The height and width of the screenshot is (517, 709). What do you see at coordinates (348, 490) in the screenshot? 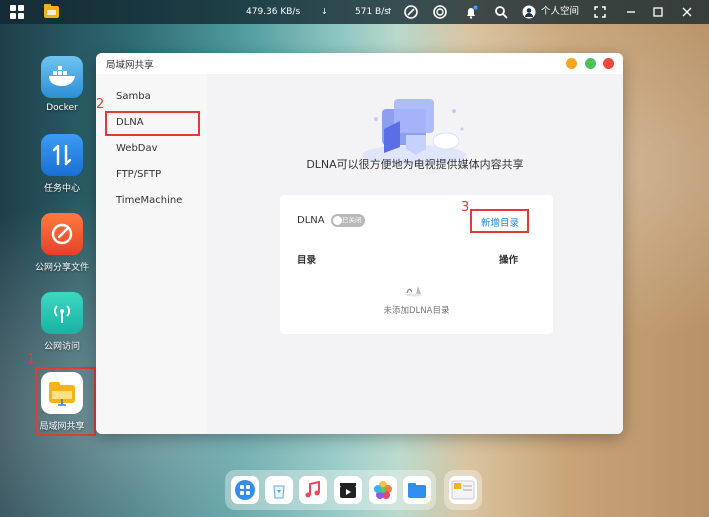
I see `dock-video-icon` at bounding box center [348, 490].